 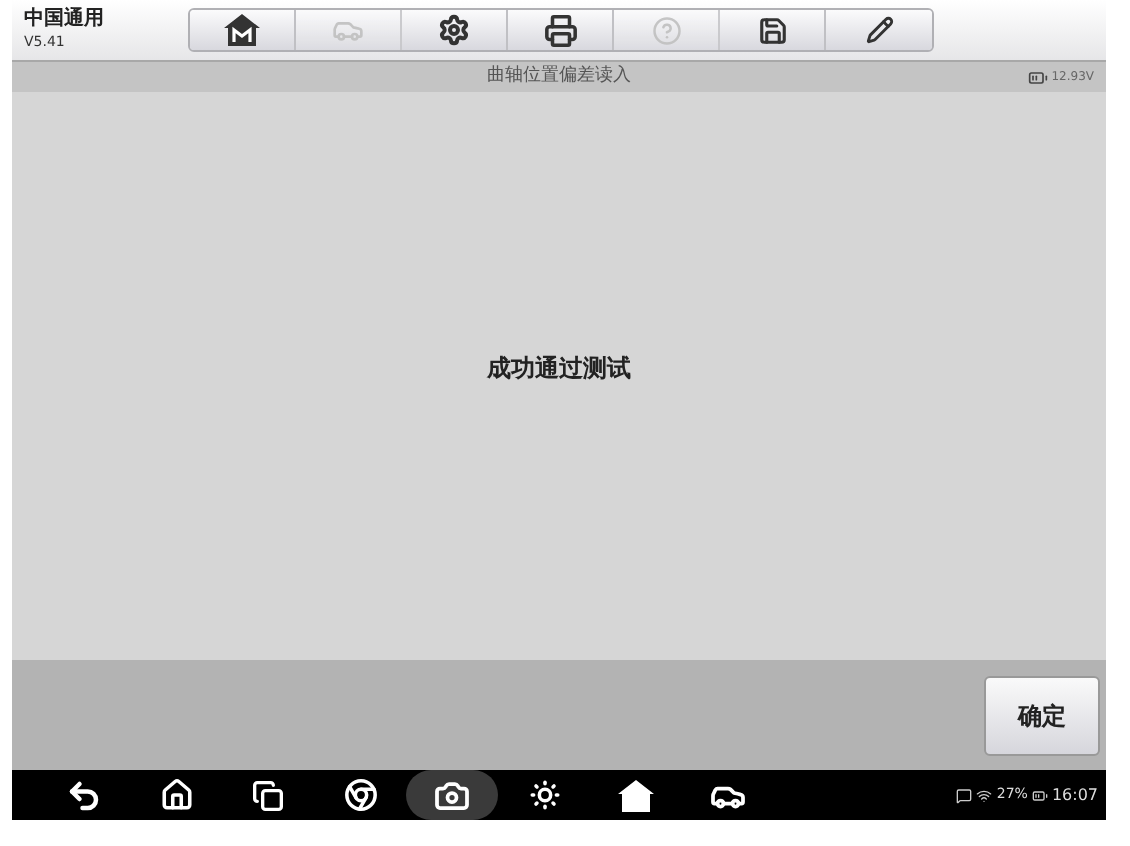 I want to click on recents-icon, so click(x=268, y=795).